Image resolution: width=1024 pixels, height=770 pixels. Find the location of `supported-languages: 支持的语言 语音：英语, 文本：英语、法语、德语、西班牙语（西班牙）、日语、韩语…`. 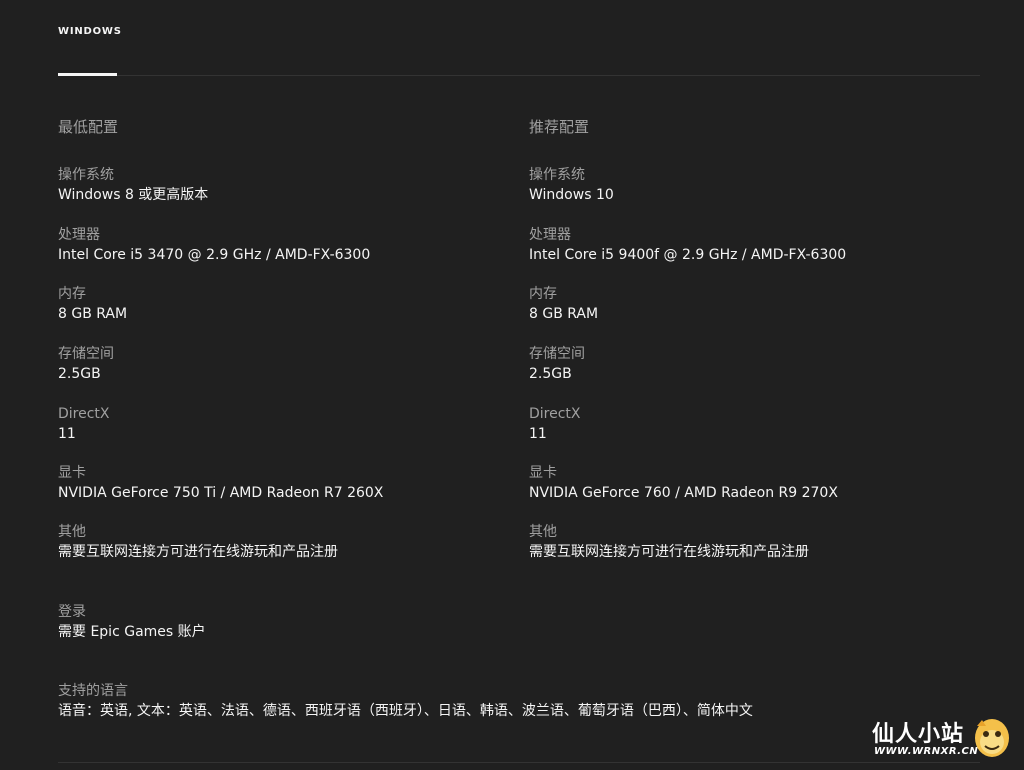

supported-languages: 支持的语言 语音：英语, 文本：英语、法语、德语、西班牙语（西班牙）、日语、韩语… is located at coordinates (405, 701).